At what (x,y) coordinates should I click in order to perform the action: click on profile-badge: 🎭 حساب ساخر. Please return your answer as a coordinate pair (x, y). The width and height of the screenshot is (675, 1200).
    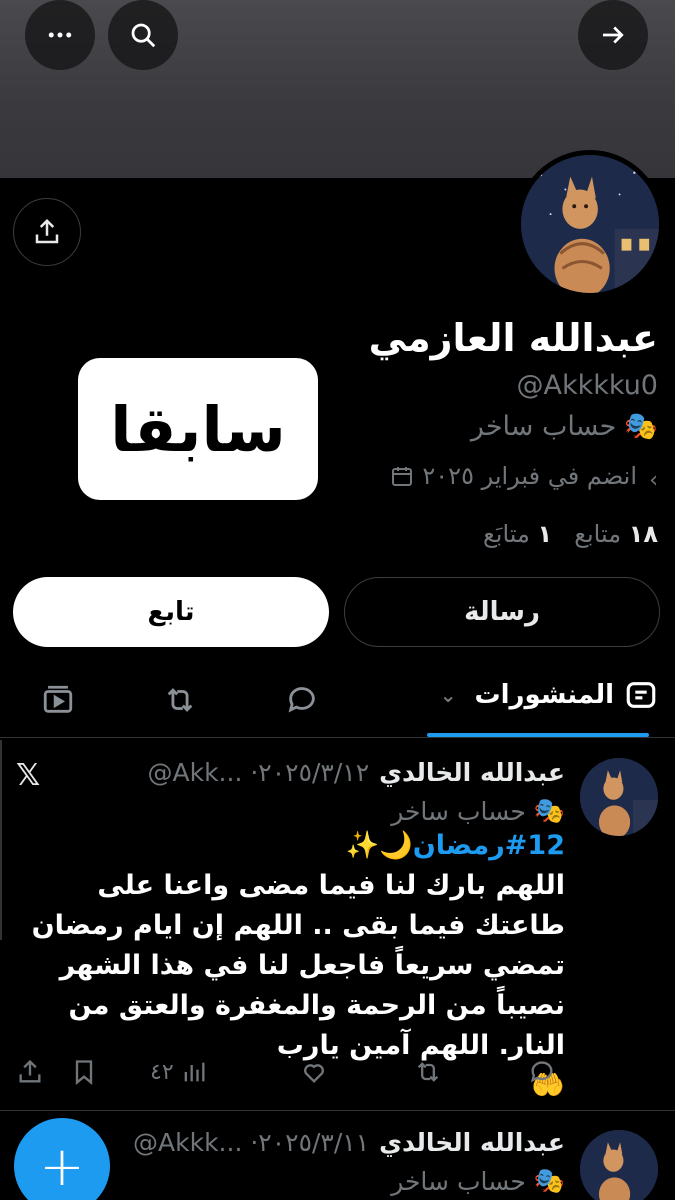
    Looking at the image, I should click on (564, 426).